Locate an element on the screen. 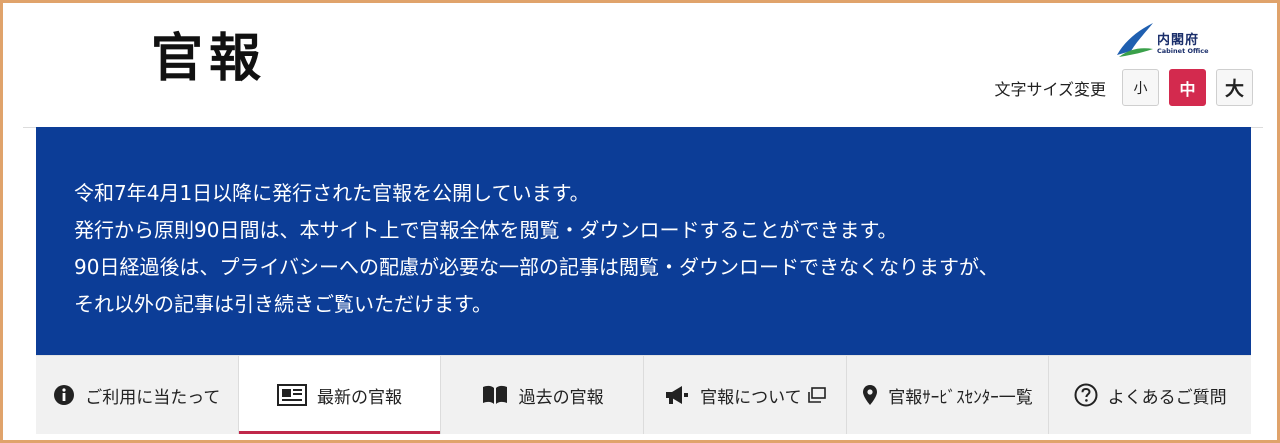 This screenshot has height=443, width=1280. newspaper-icon is located at coordinates (292, 395).